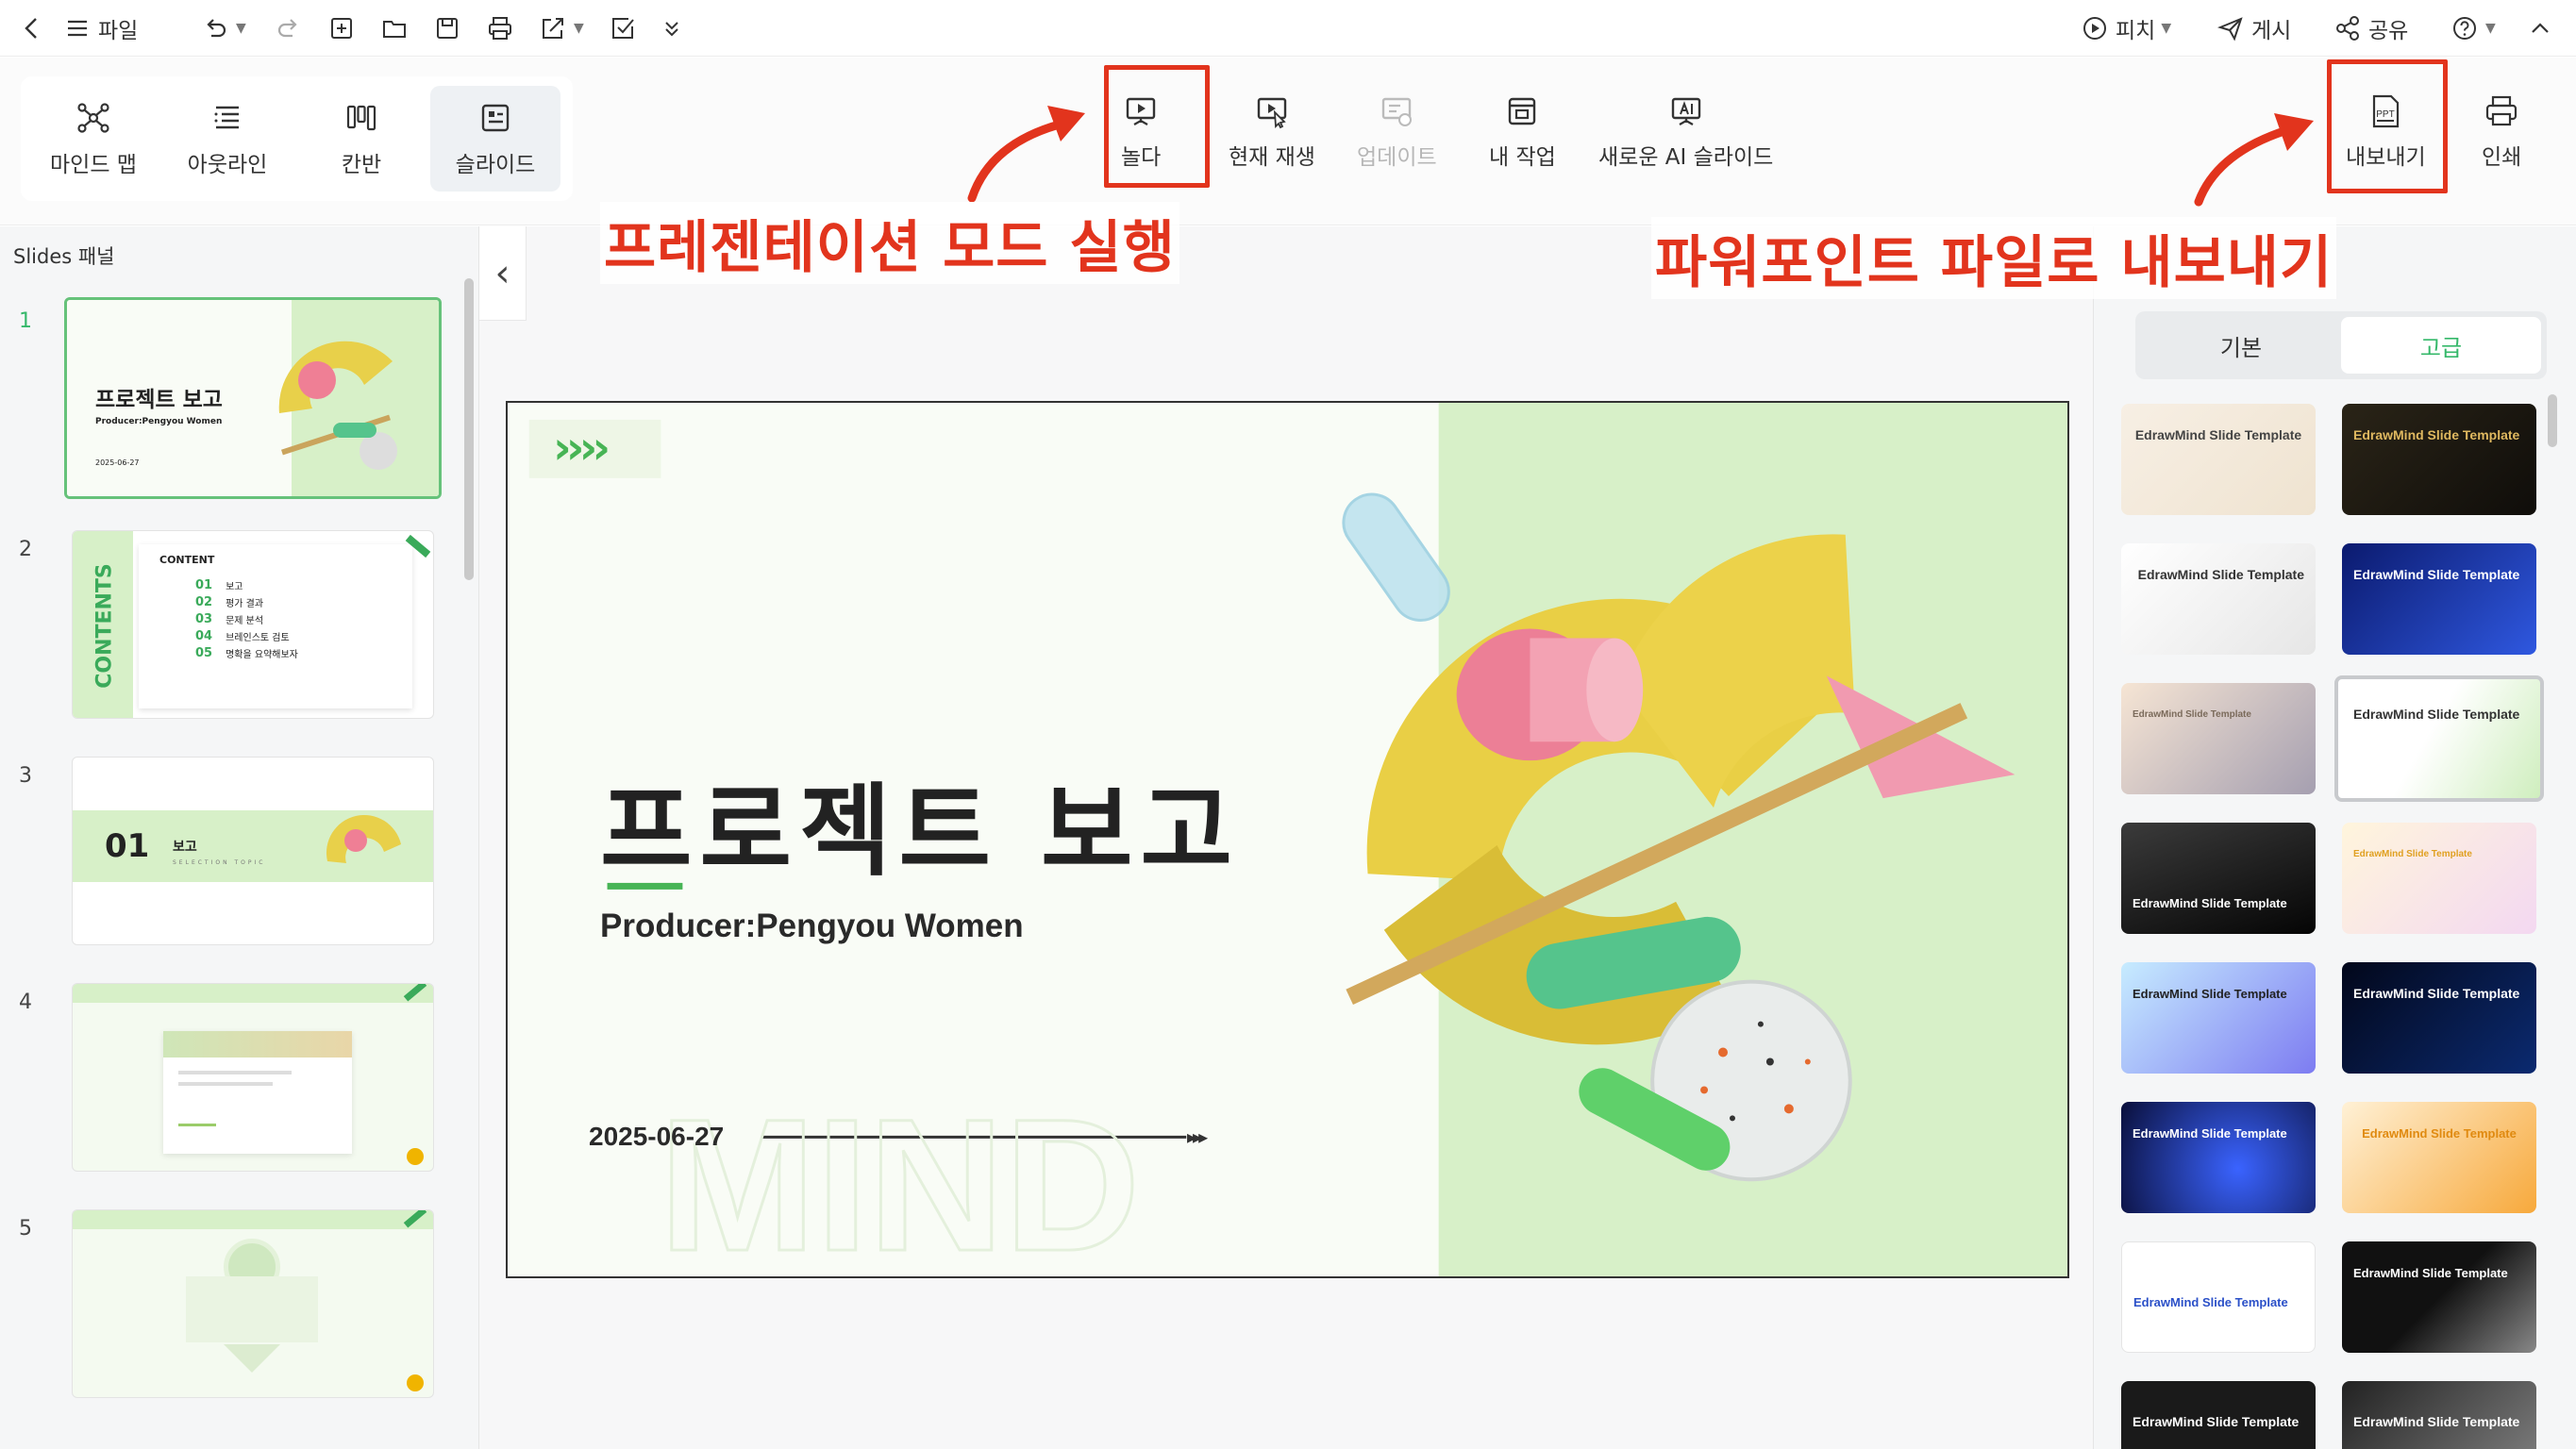  What do you see at coordinates (1019, 160) in the screenshot?
I see `arrow-to-play` at bounding box center [1019, 160].